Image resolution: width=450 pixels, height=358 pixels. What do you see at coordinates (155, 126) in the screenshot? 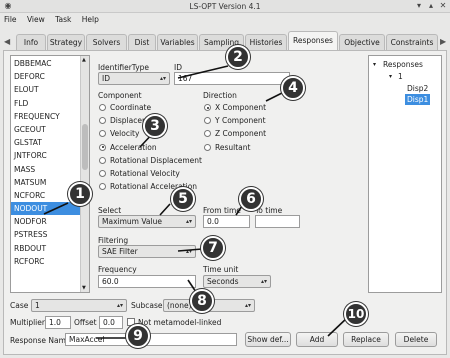
I see `callout-3: 3` at bounding box center [155, 126].